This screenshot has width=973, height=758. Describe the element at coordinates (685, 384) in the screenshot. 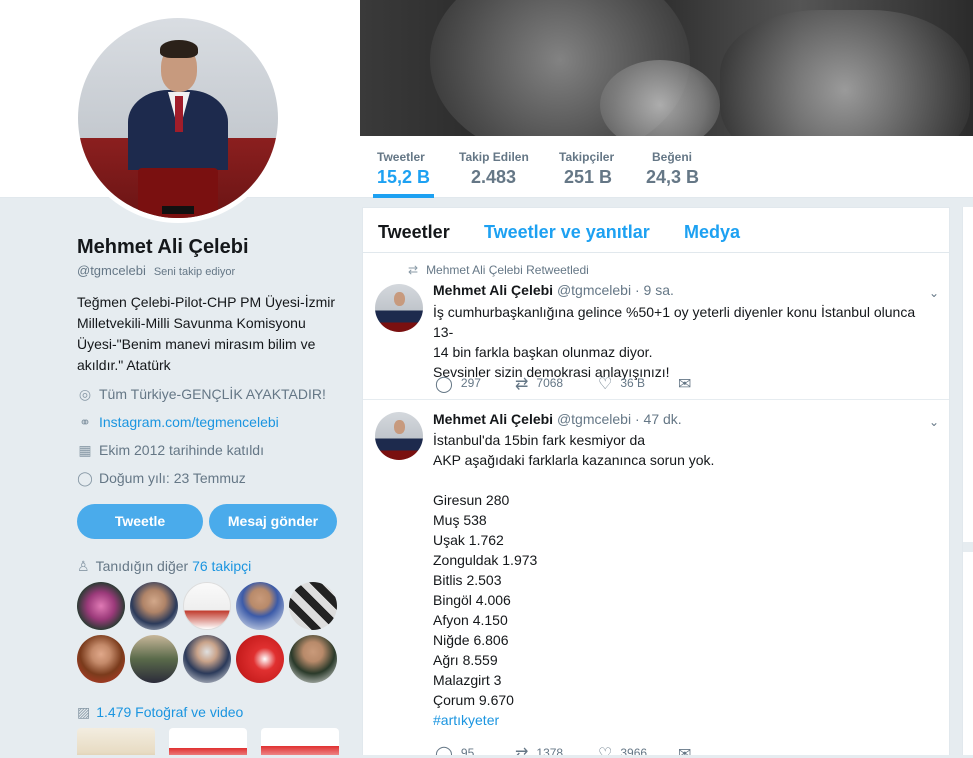

I see `envelope-icon: ✉` at that location.